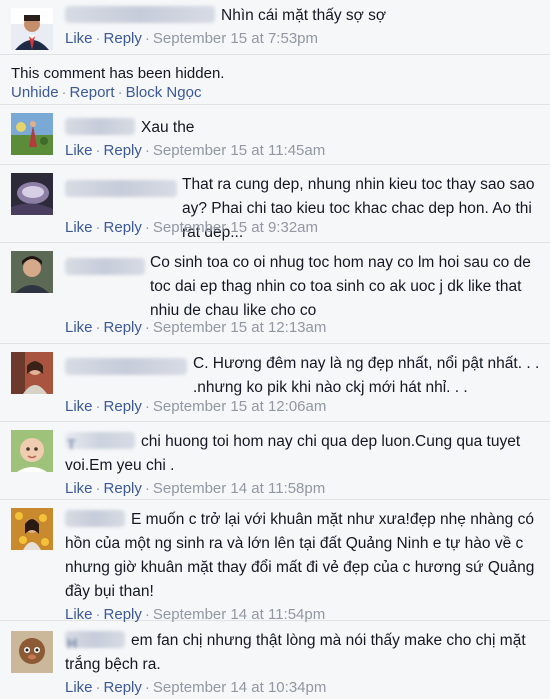 The width and height of the screenshot is (550, 699). I want to click on unhide-link: Unhide, so click(35, 92).